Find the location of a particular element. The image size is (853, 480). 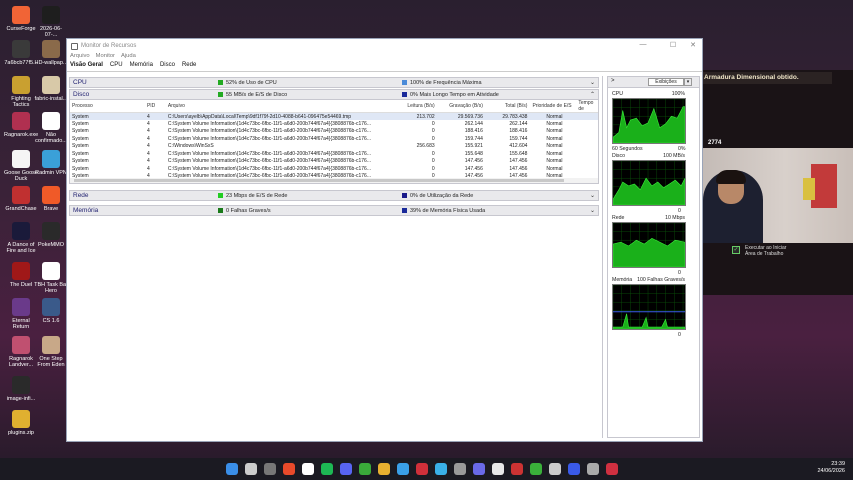

scrollbar-thumb is located at coordinates (319, 180).